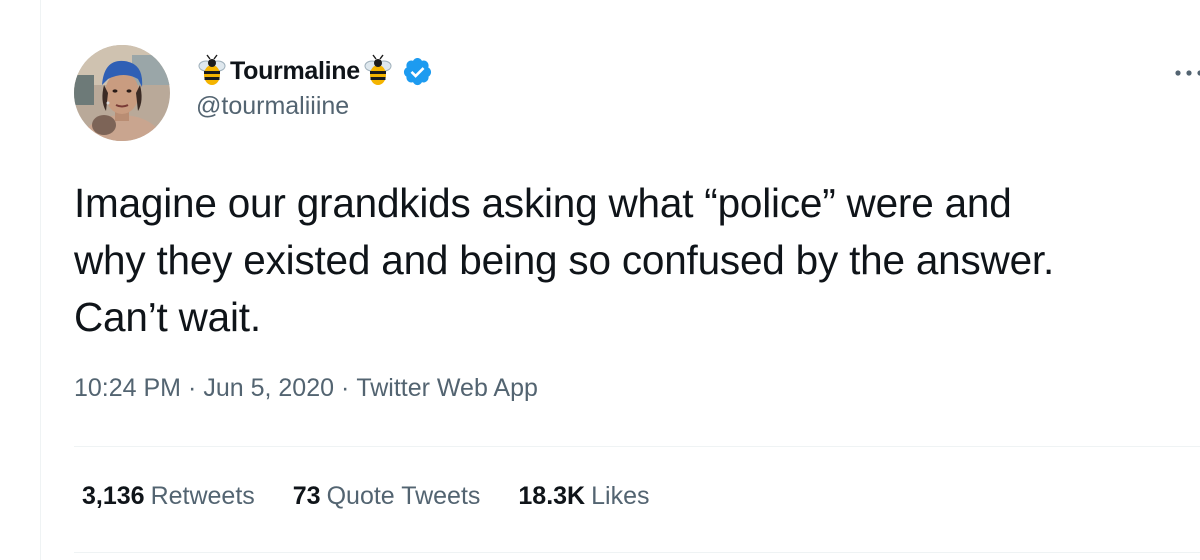 This screenshot has width=1200, height=560. I want to click on tweet-metadata: 10:24 PM · Jun 5, 2020 · Twitter Web App, so click(306, 388).